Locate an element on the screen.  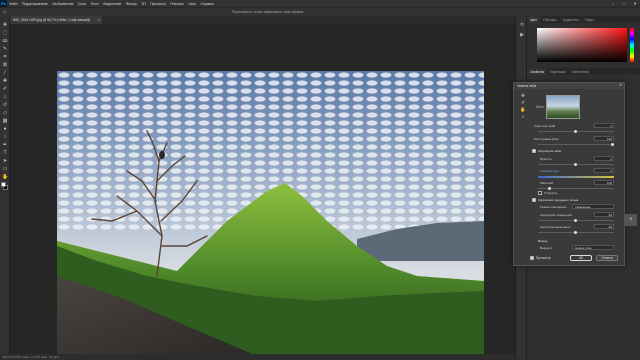
tab-adjustments: Коррекция is located at coordinates (558, 71).